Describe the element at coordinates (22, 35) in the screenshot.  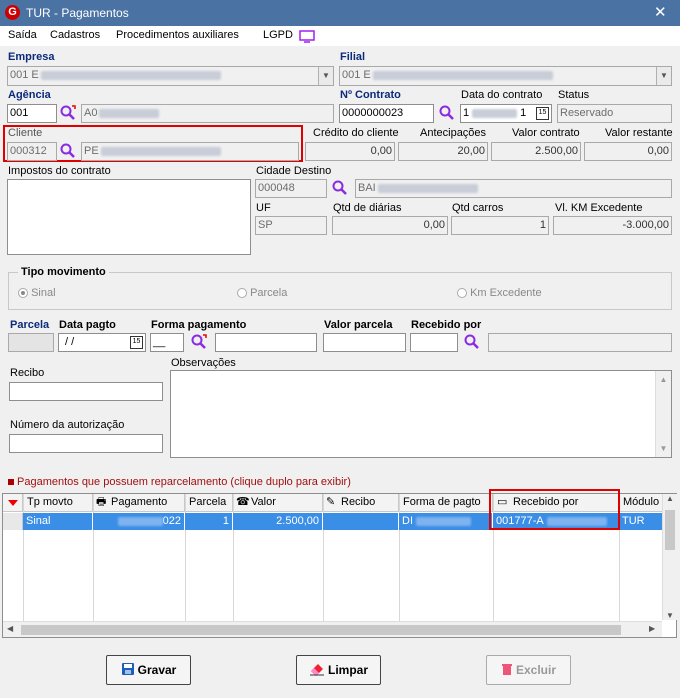
I see `menu-saida: Saída` at that location.